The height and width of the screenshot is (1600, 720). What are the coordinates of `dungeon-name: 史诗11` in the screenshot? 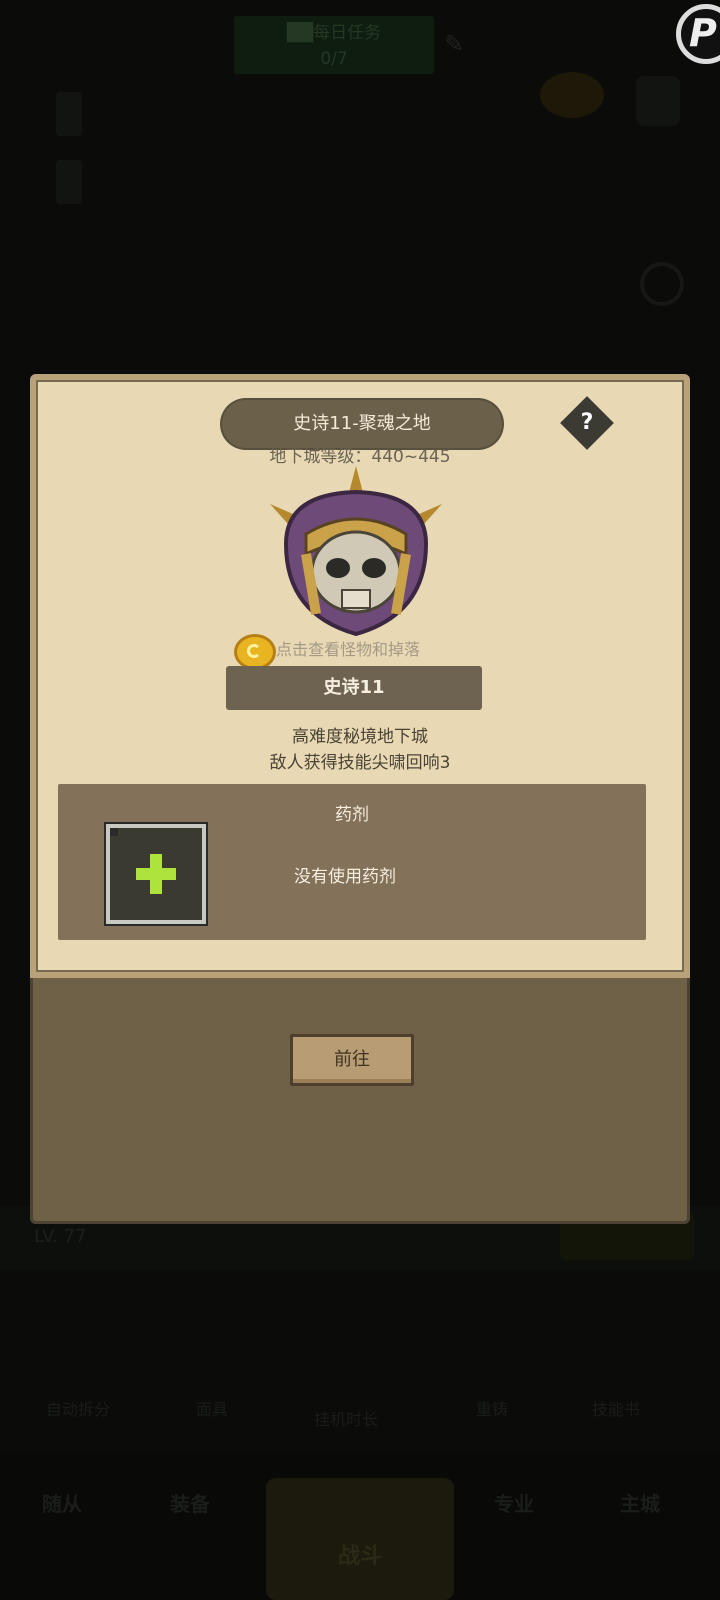 It's located at (354, 688).